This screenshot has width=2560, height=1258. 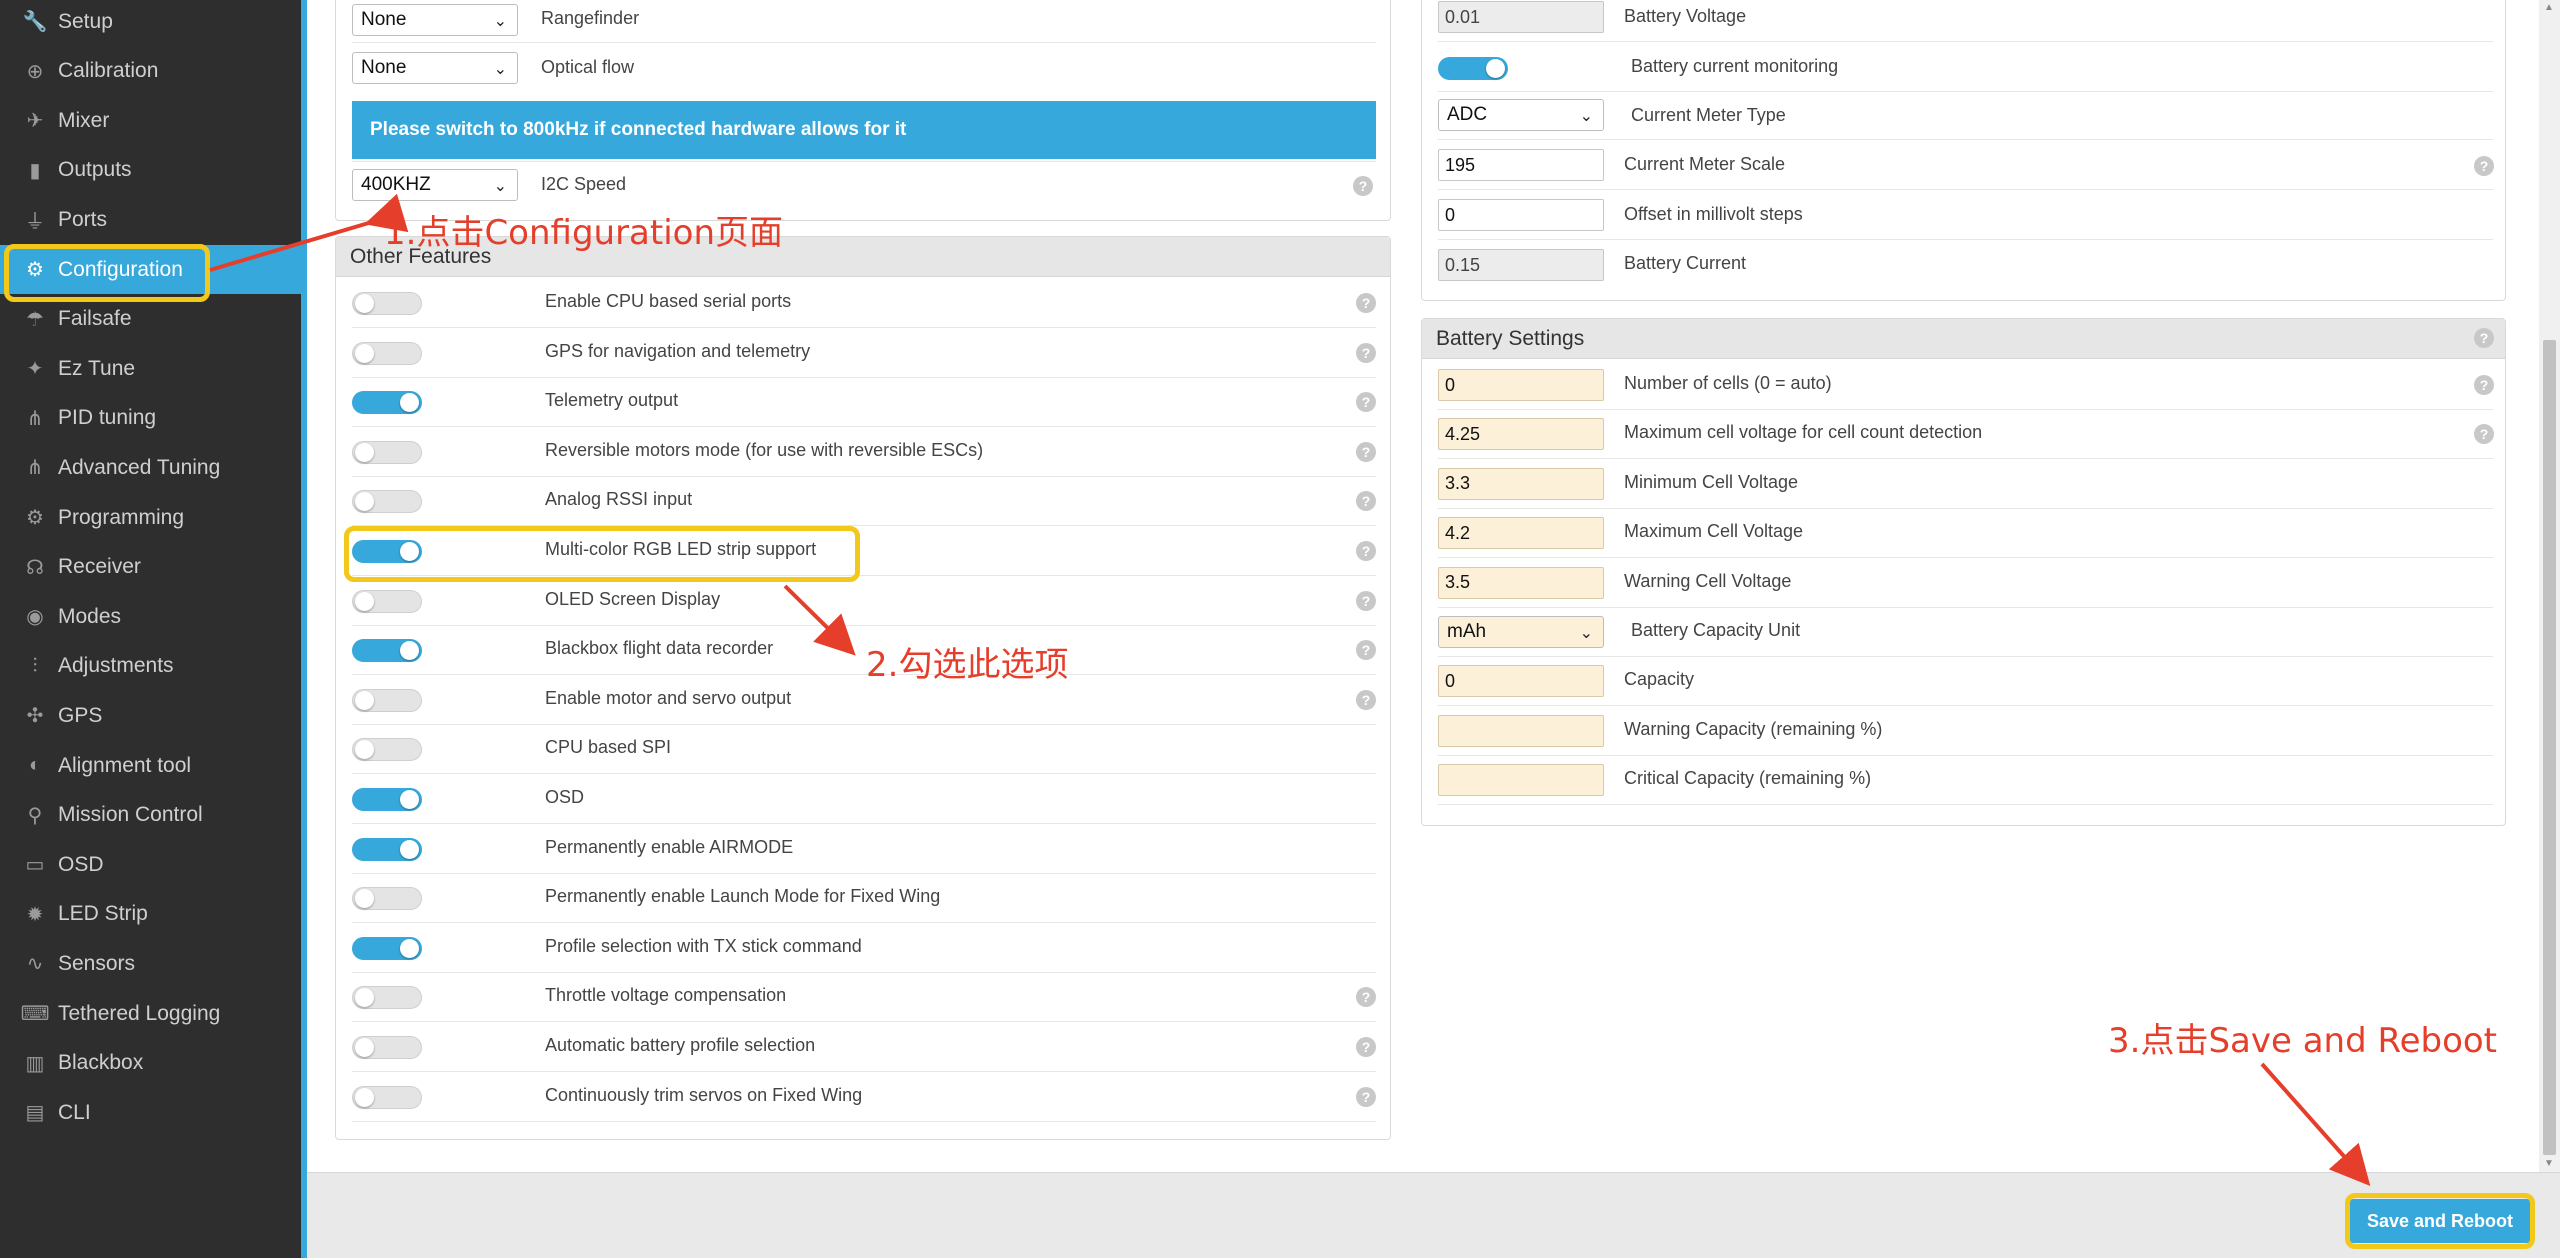 What do you see at coordinates (435, 68) in the screenshot?
I see `optical-flow-select: None ⌄` at bounding box center [435, 68].